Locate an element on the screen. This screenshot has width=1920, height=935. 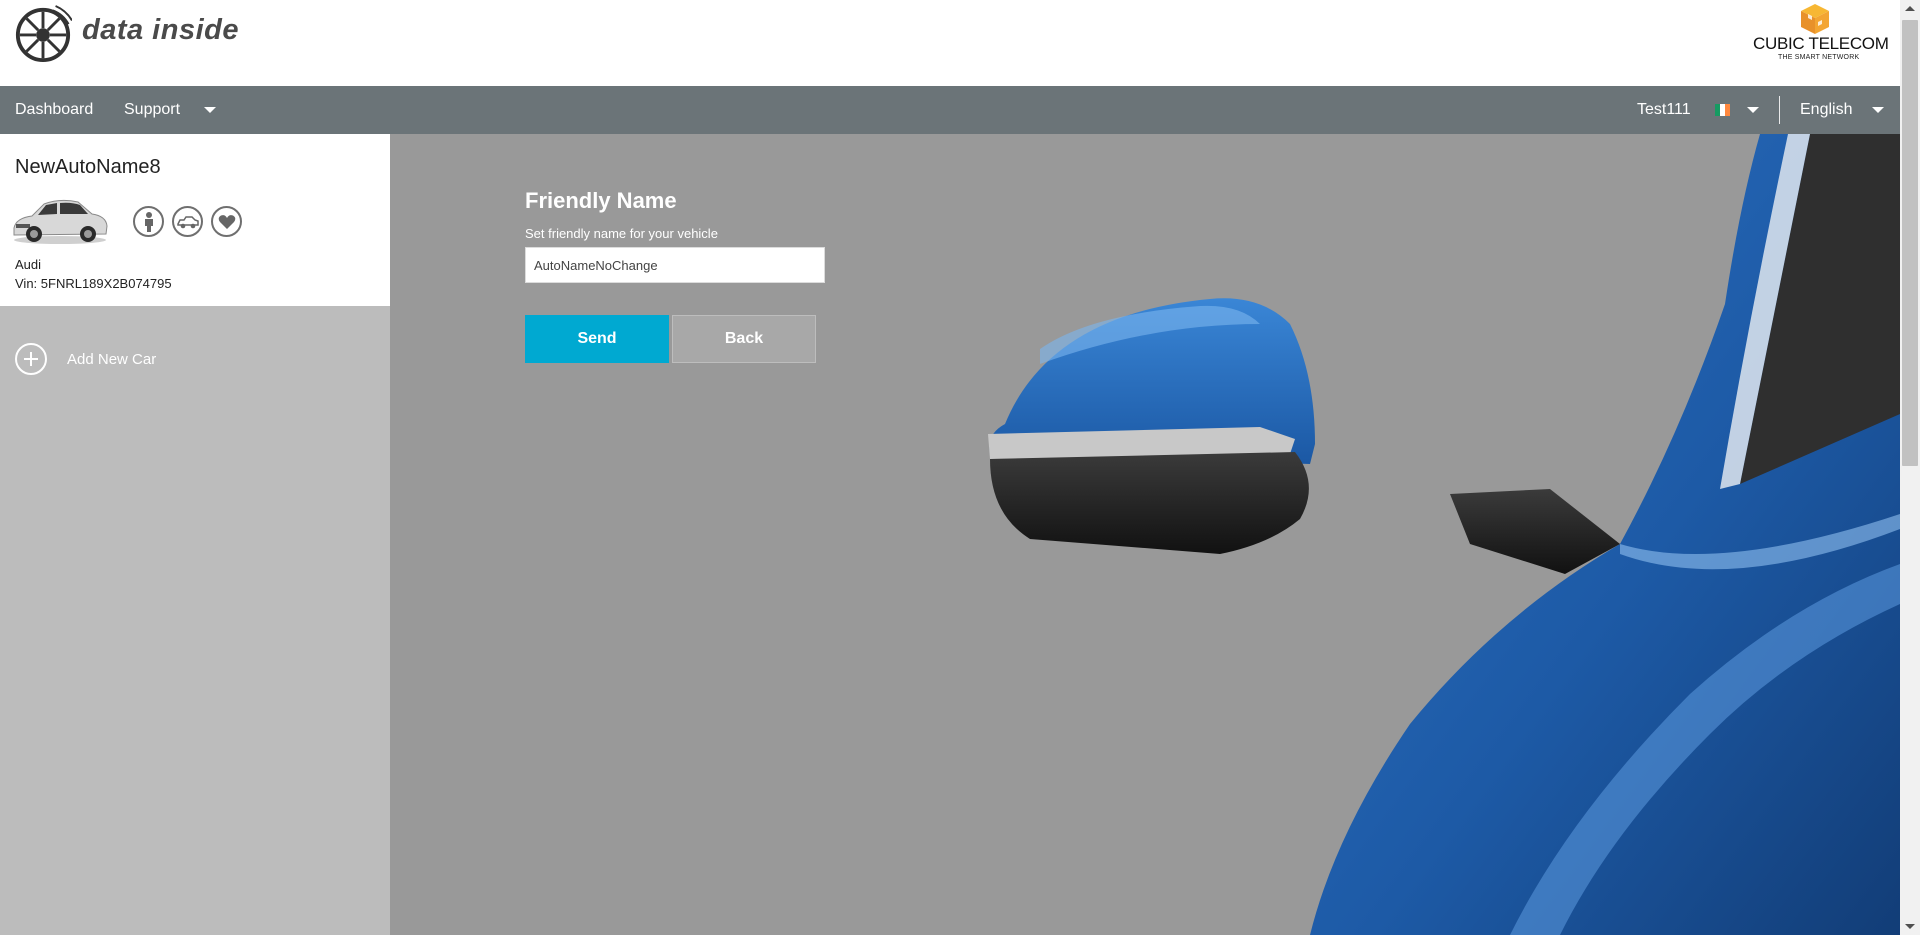
vehicle-make: Audi is located at coordinates (28, 264).